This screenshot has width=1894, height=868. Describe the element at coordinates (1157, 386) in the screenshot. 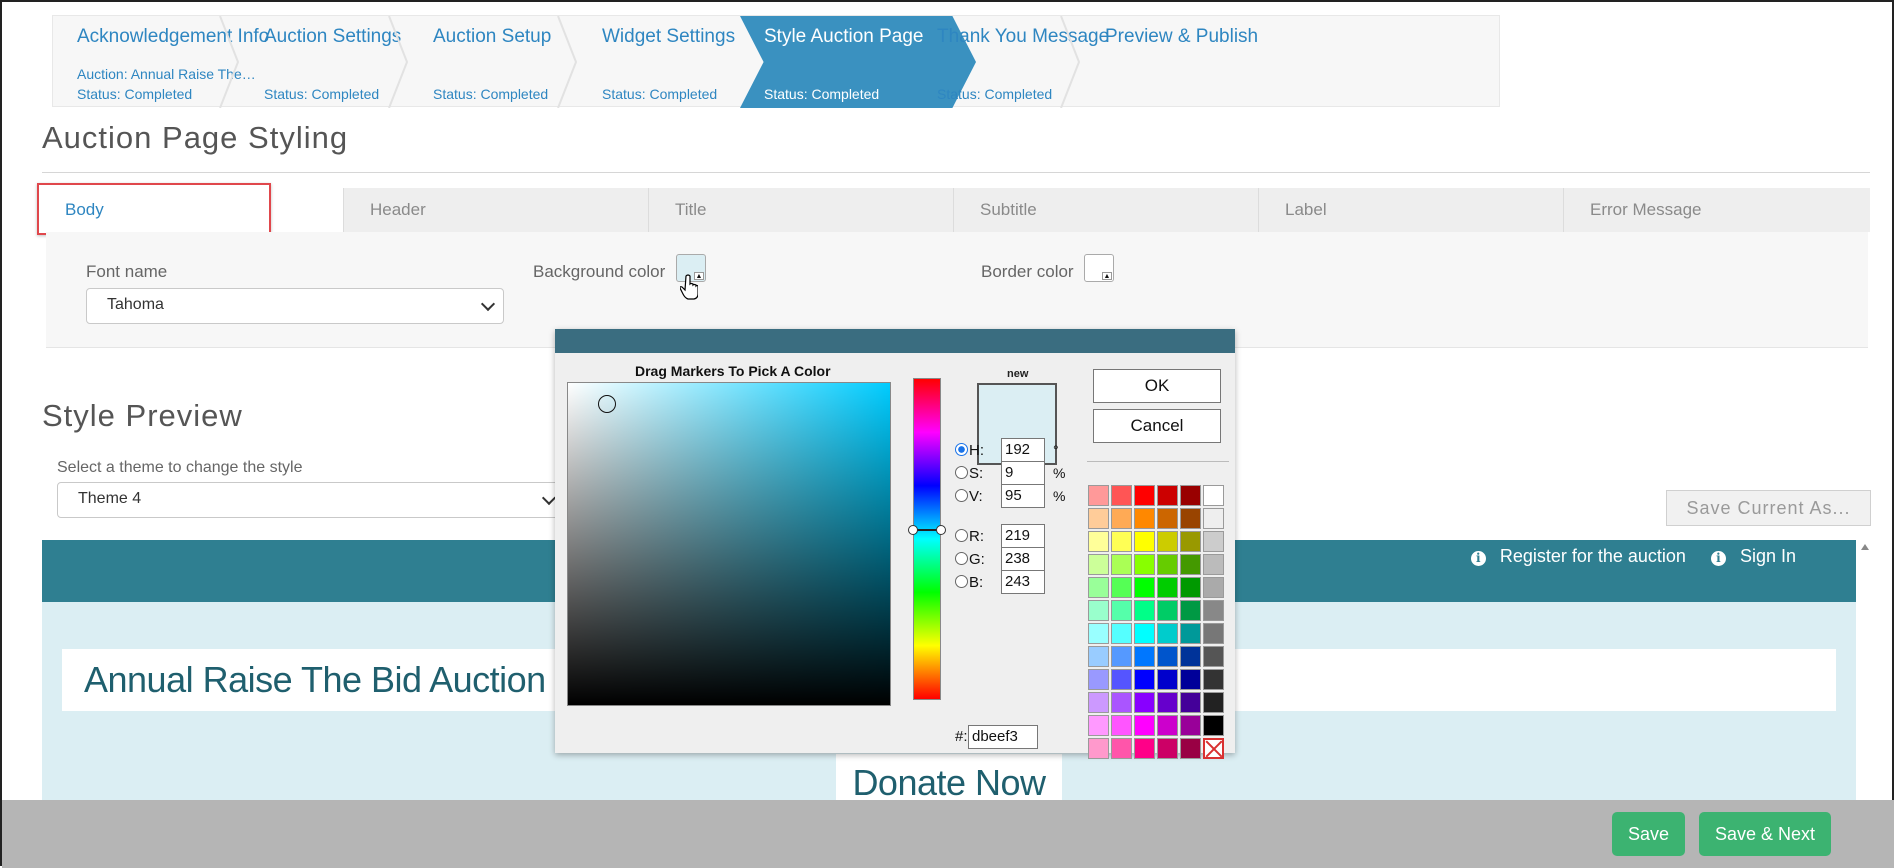

I see `ok-button: OK` at that location.